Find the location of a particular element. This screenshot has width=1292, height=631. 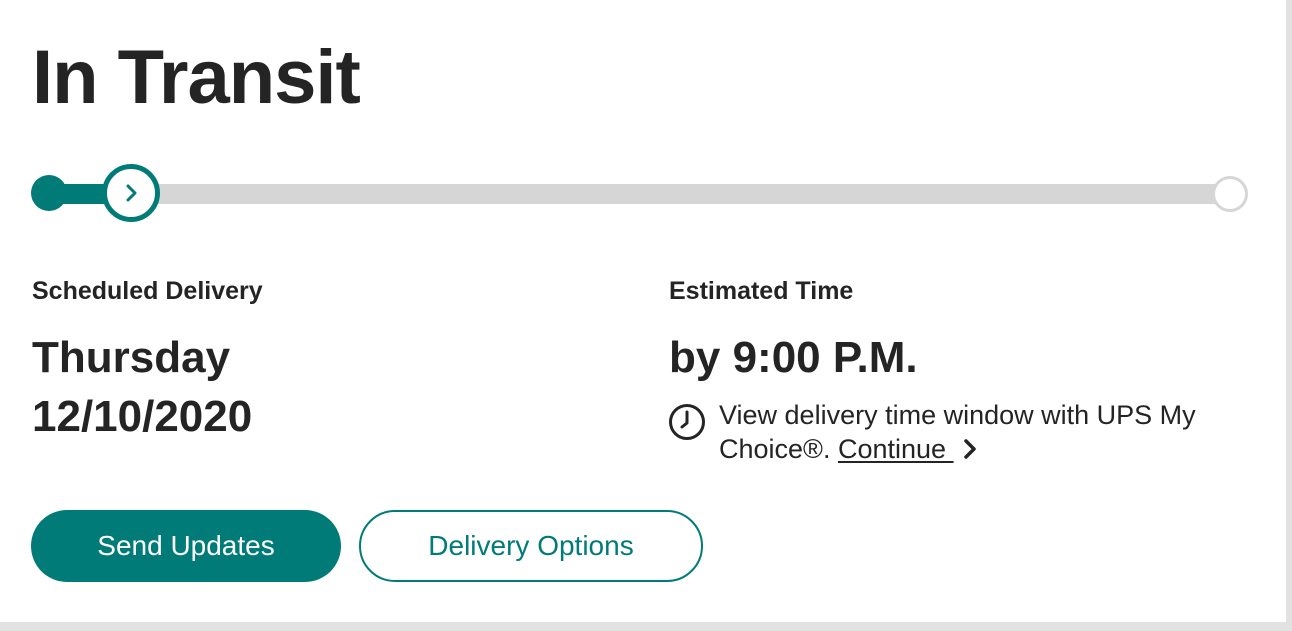

delivery-options-button: Delivery Options is located at coordinates (531, 546).